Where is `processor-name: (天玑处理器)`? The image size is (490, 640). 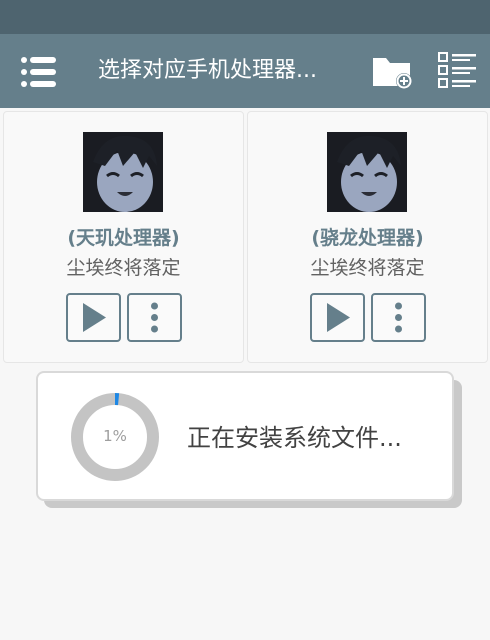
processor-name: (天玑处理器) is located at coordinates (123, 238).